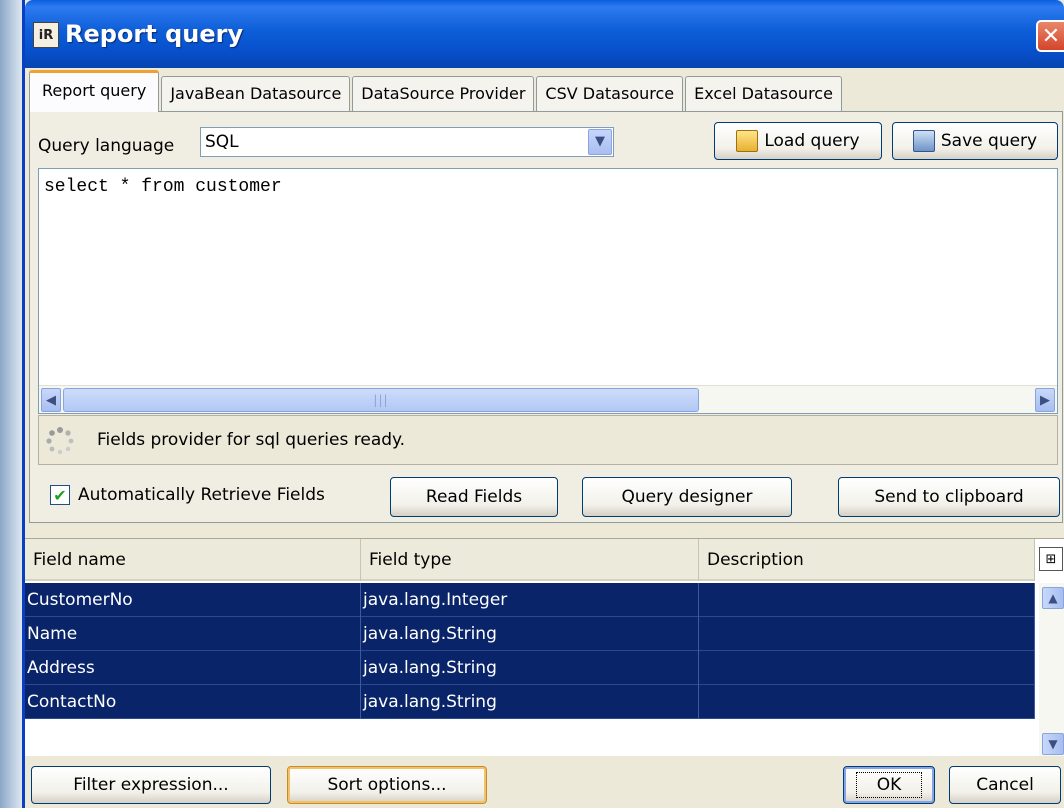 This screenshot has height=808, width=1064. Describe the element at coordinates (256, 94) in the screenshot. I see `tab-javabean-datasource: JavaBean Datasource` at that location.